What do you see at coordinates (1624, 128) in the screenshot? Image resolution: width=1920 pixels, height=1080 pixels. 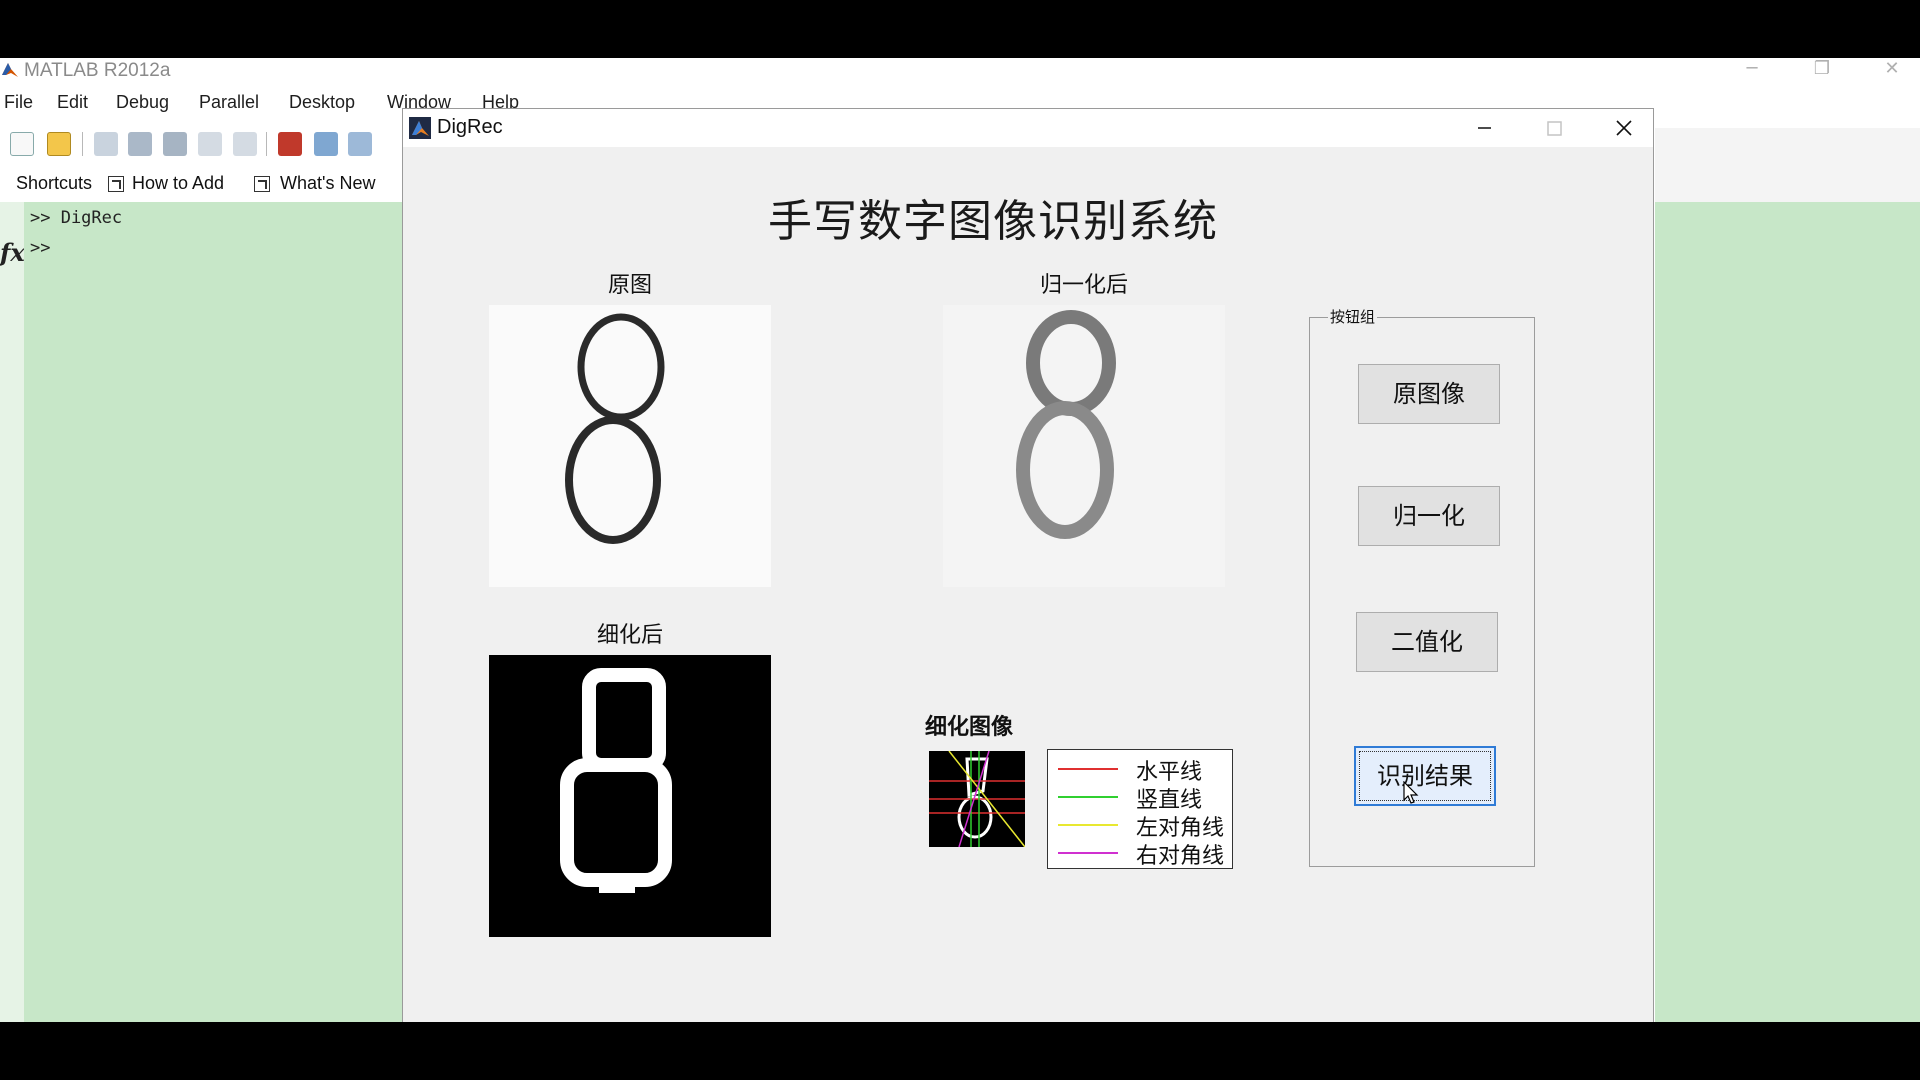 I see `close-icon` at bounding box center [1624, 128].